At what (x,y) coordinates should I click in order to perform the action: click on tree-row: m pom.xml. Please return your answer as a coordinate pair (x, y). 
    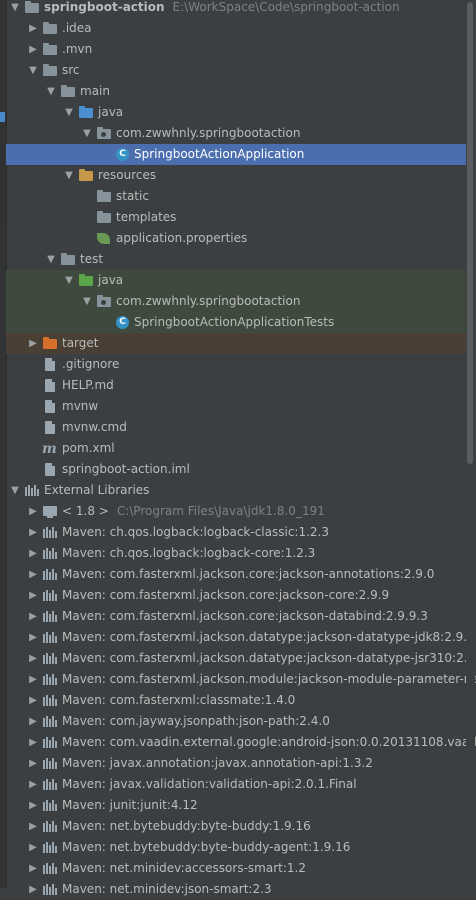
    Looking at the image, I should click on (236, 448).